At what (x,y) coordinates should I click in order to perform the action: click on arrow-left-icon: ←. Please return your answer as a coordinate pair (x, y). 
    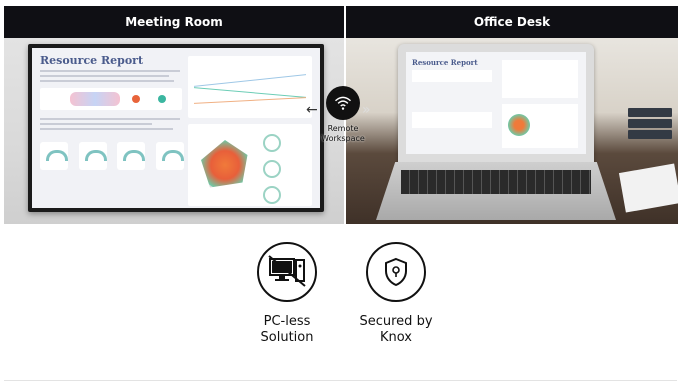
    Looking at the image, I should click on (312, 110).